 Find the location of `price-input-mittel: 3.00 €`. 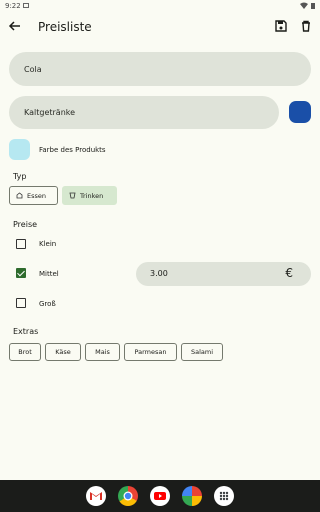

price-input-mittel: 3.00 € is located at coordinates (223, 274).